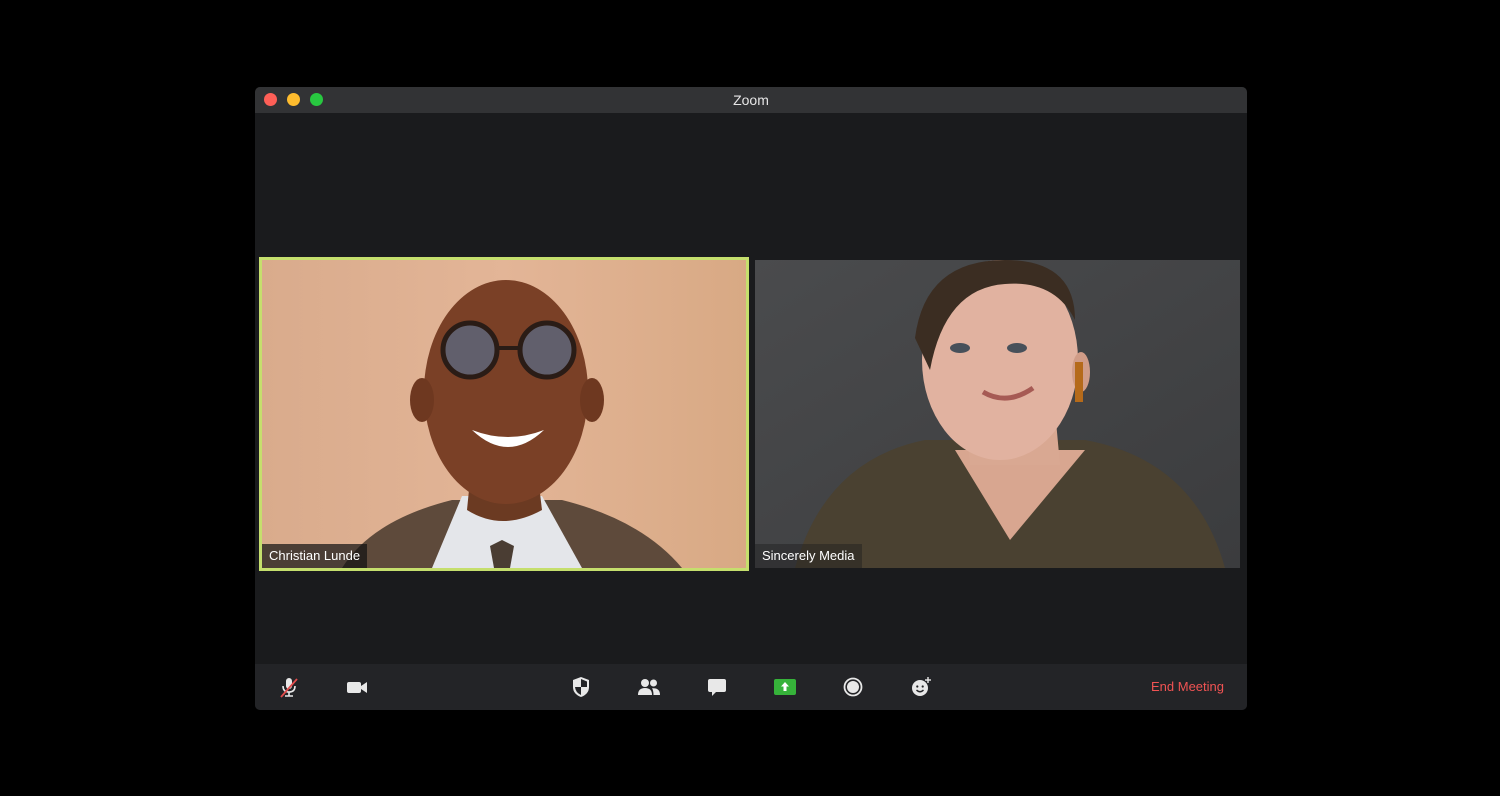 The width and height of the screenshot is (1500, 796). I want to click on chat-icon, so click(717, 687).